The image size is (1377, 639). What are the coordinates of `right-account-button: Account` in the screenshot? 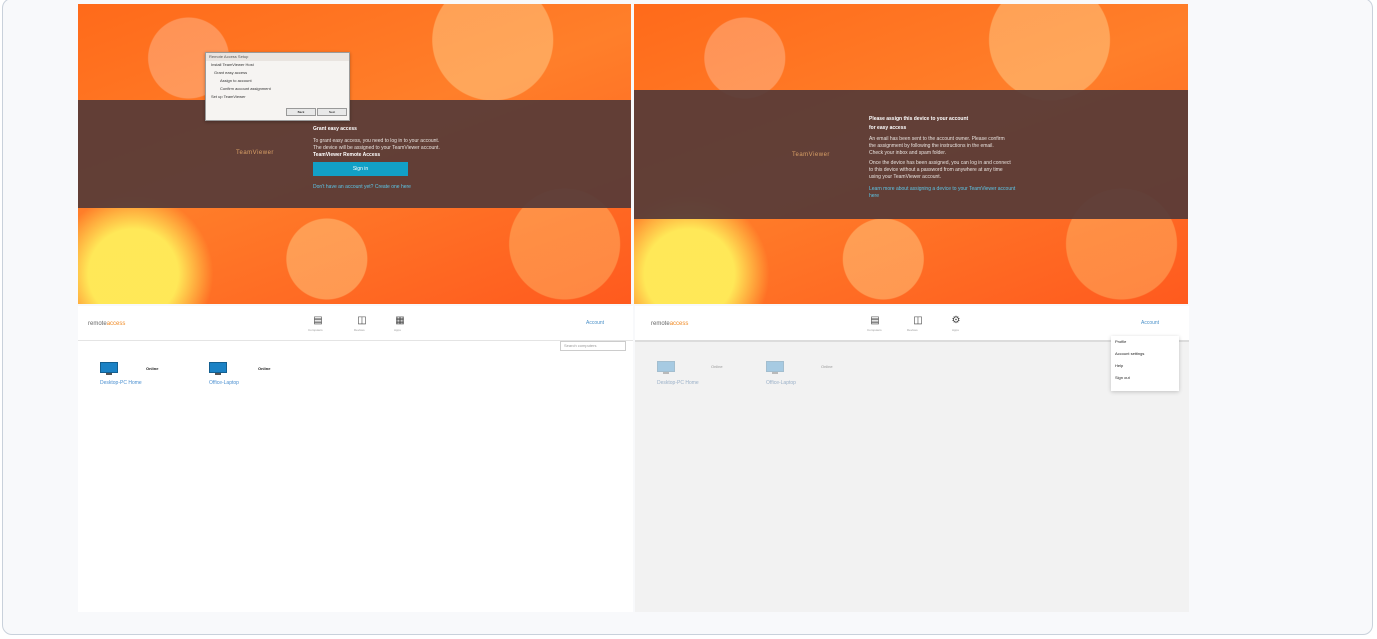 It's located at (1150, 323).